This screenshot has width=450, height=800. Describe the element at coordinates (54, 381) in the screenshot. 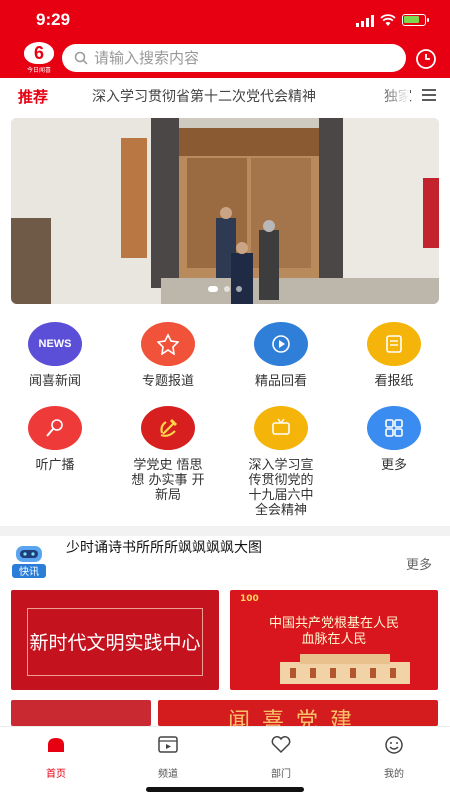

I see `grid-label: 闻喜新闻` at that location.